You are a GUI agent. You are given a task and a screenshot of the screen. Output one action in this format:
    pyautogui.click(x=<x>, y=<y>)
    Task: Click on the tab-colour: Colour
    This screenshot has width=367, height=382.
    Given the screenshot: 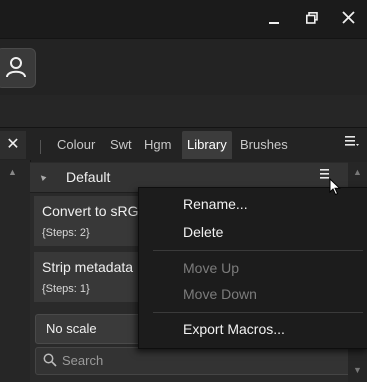 What is the action you would take?
    pyautogui.click(x=76, y=145)
    